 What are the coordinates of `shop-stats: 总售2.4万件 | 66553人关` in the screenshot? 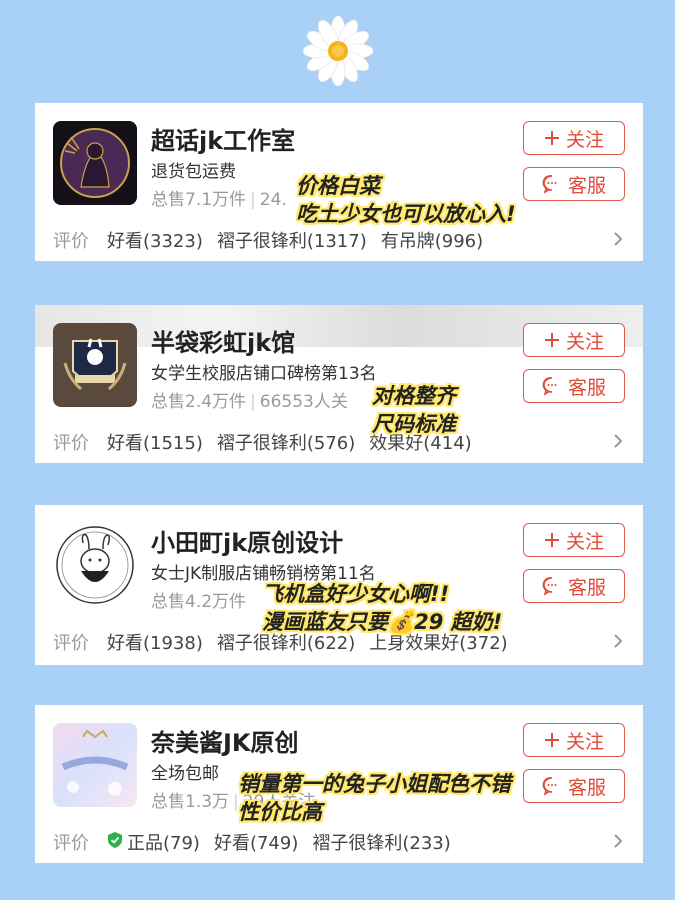 It's located at (249, 399).